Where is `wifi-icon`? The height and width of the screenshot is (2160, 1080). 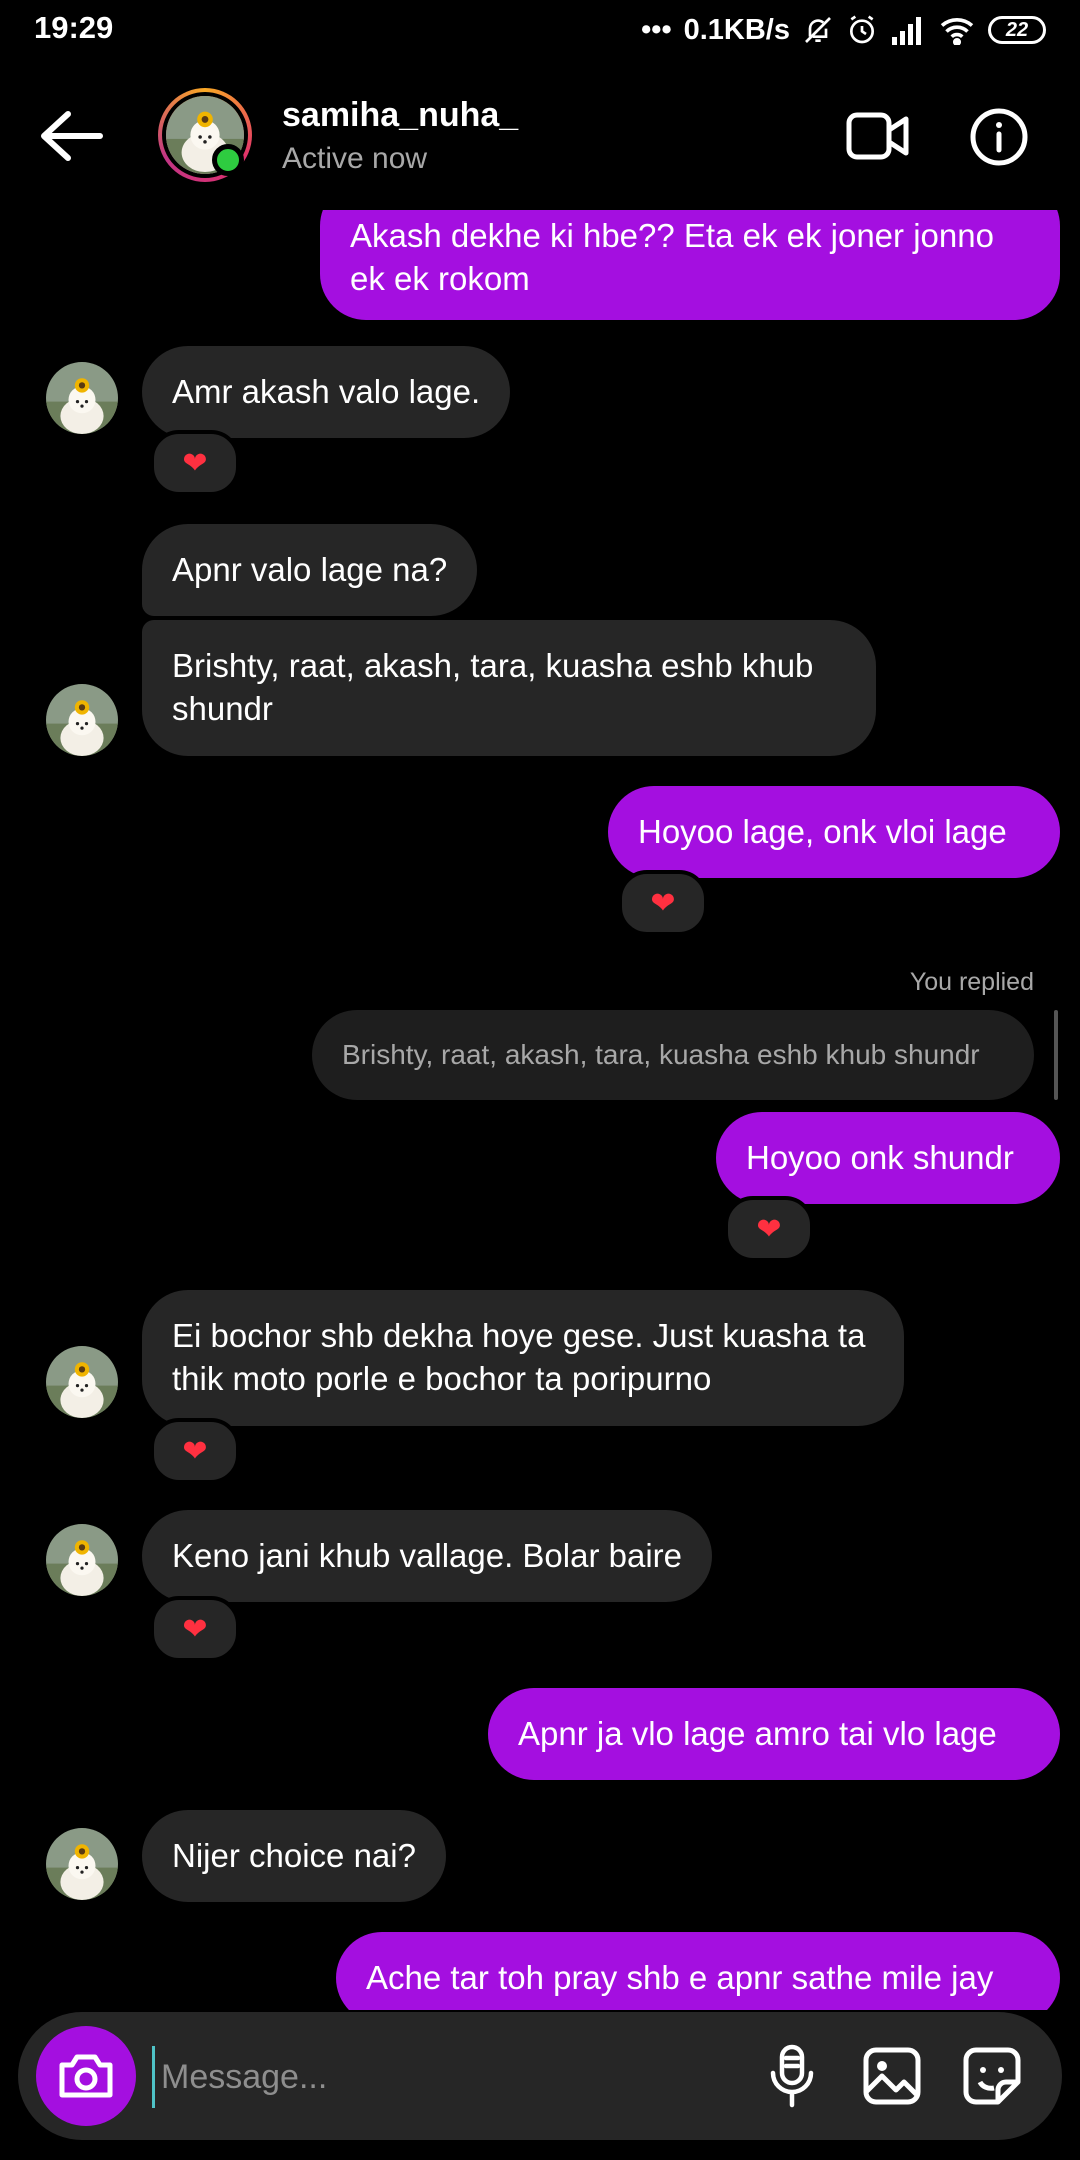
wifi-icon is located at coordinates (957, 30).